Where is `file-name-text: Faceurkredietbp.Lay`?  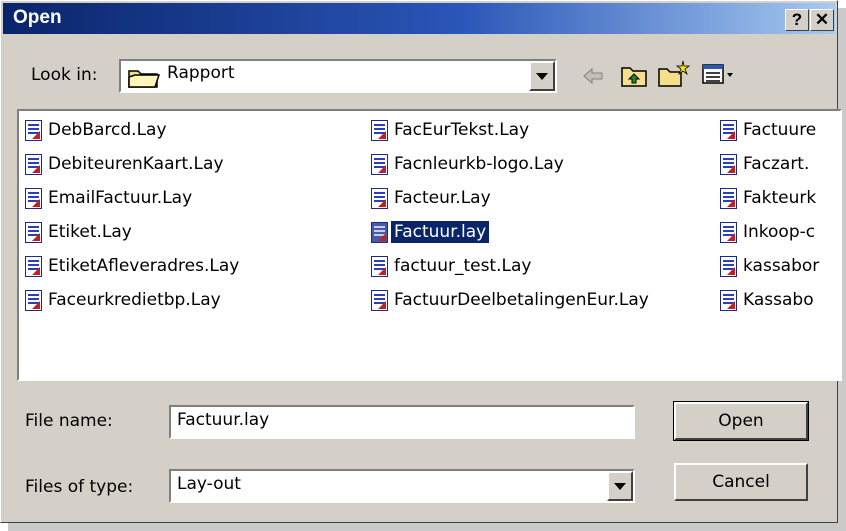
file-name-text: Faceurkredietbp.Lay is located at coordinates (134, 300).